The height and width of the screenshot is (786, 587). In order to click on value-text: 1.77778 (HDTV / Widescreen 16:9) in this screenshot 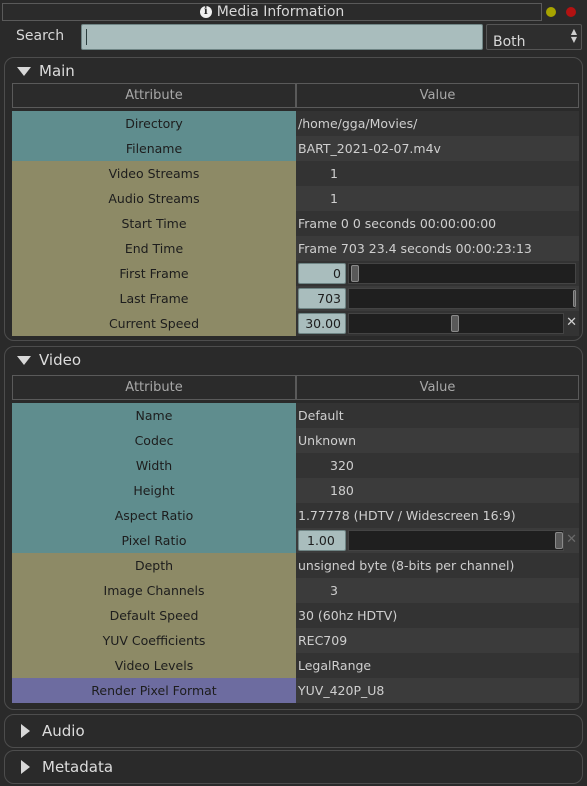, I will do `click(437, 515)`.